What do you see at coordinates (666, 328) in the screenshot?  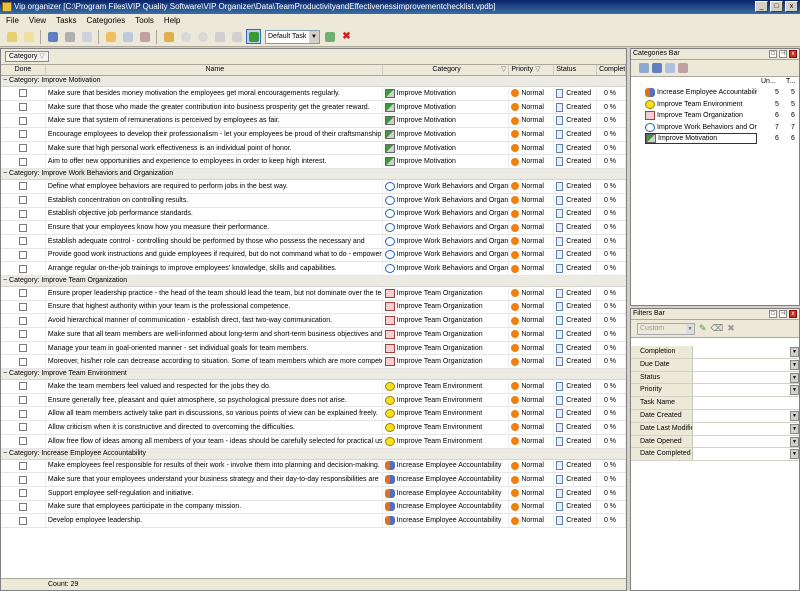 I see `filter-preset-combo: Custom ▼` at bounding box center [666, 328].